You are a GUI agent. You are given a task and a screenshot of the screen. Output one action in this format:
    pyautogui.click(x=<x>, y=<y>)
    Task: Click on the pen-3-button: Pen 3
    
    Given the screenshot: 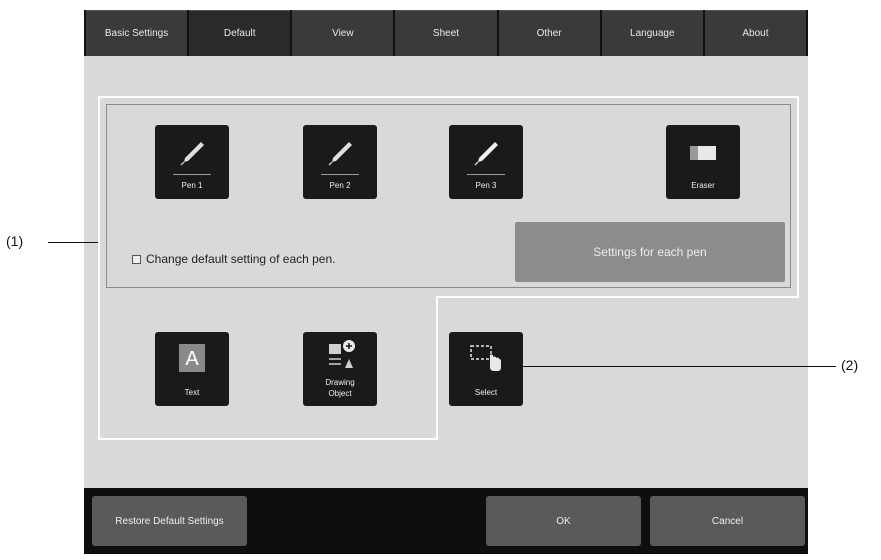 What is the action you would take?
    pyautogui.click(x=486, y=162)
    